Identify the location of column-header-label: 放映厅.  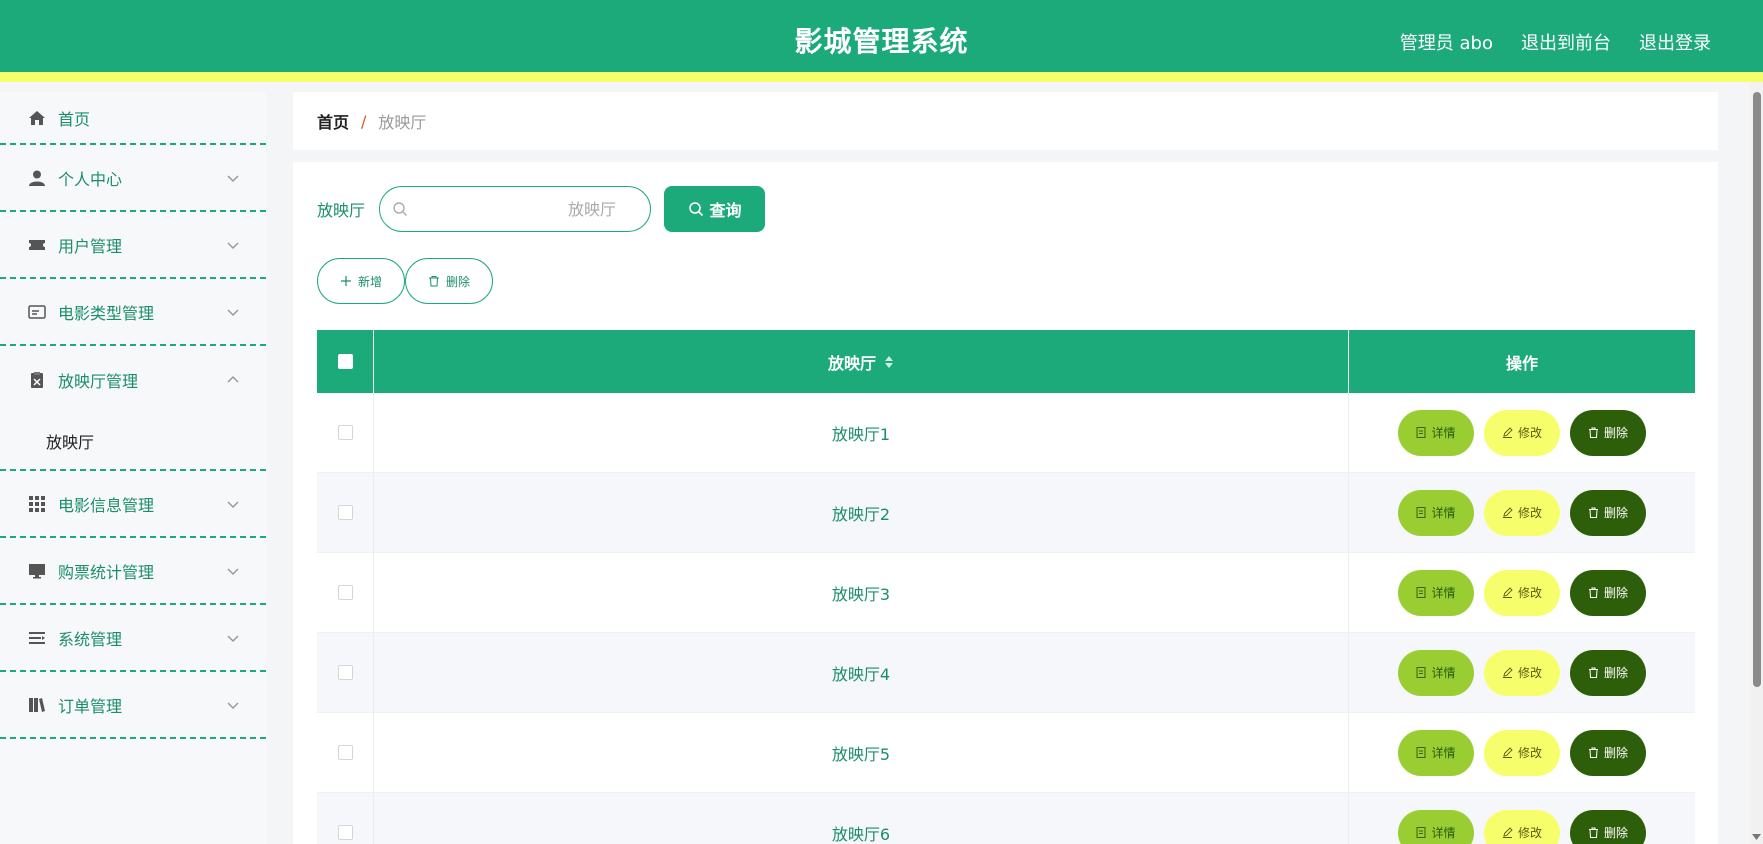
(851, 363).